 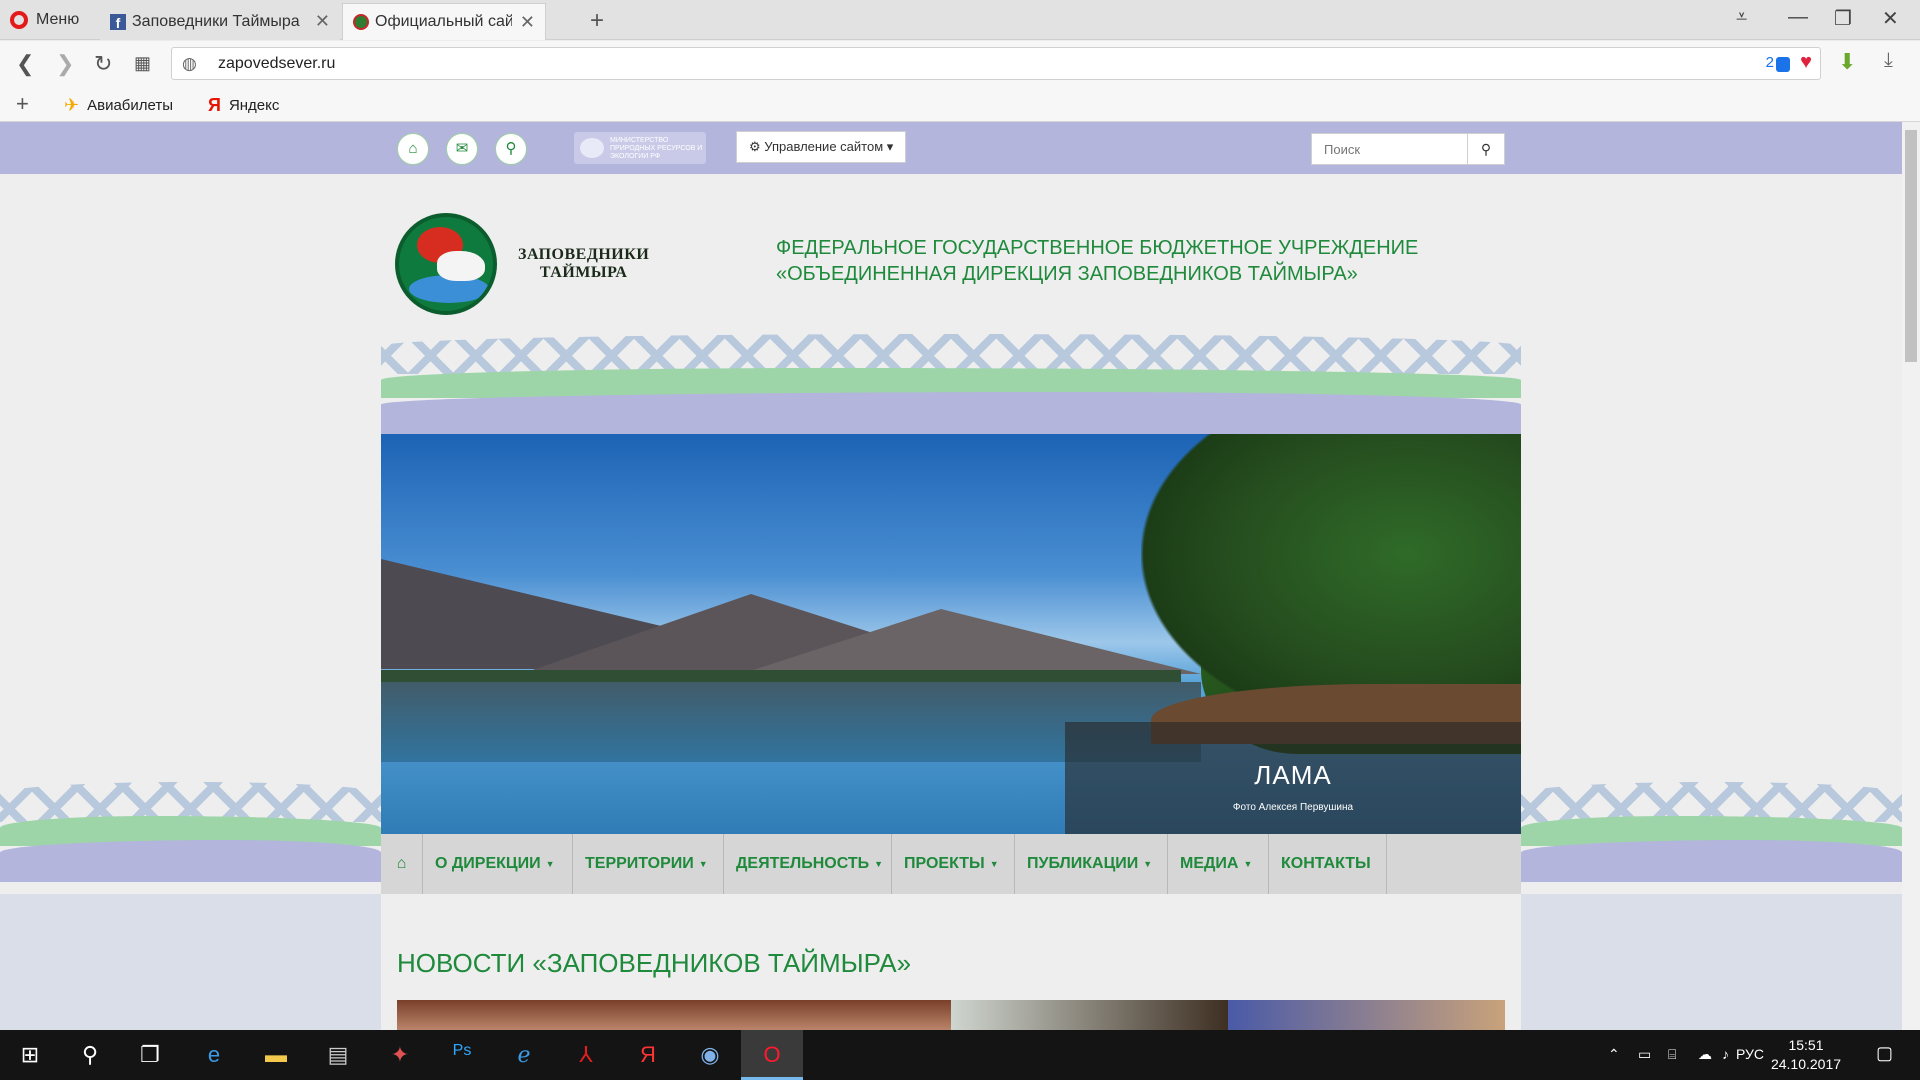 What do you see at coordinates (142, 63) in the screenshot?
I see `speed-dial-icon: ▦` at bounding box center [142, 63].